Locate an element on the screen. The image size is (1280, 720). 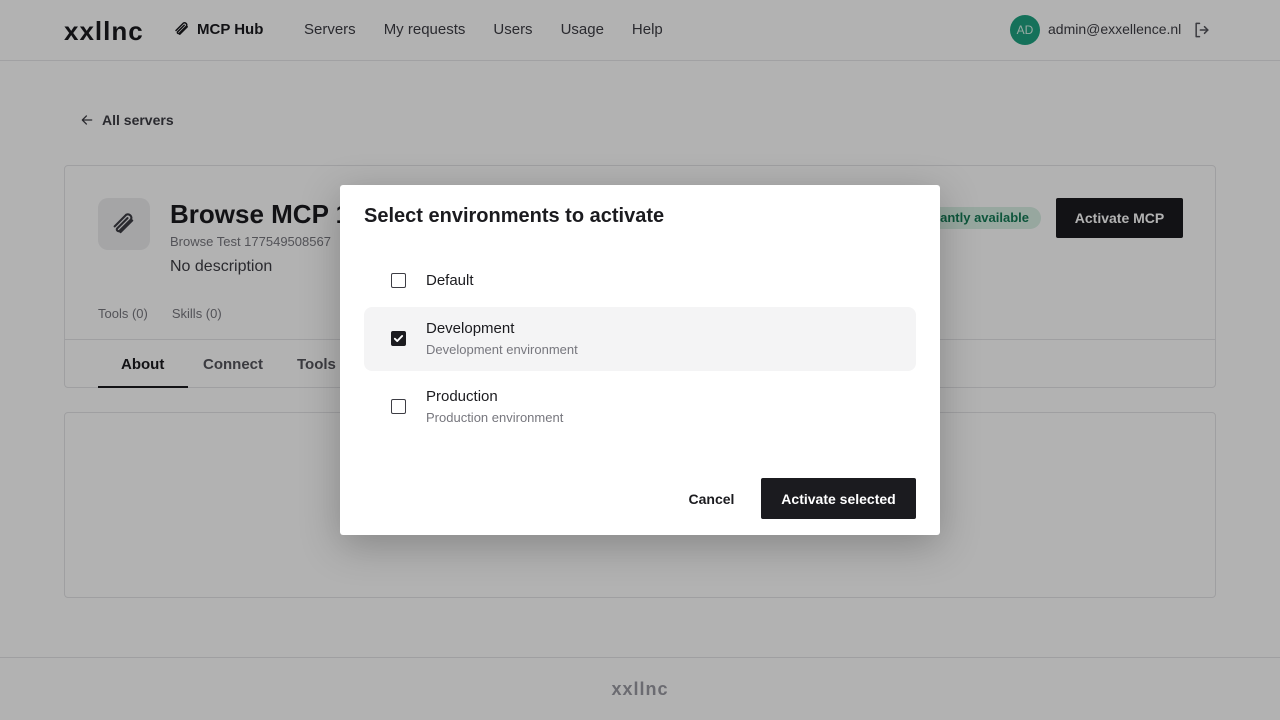
env-checkbox-development is located at coordinates (398, 338).